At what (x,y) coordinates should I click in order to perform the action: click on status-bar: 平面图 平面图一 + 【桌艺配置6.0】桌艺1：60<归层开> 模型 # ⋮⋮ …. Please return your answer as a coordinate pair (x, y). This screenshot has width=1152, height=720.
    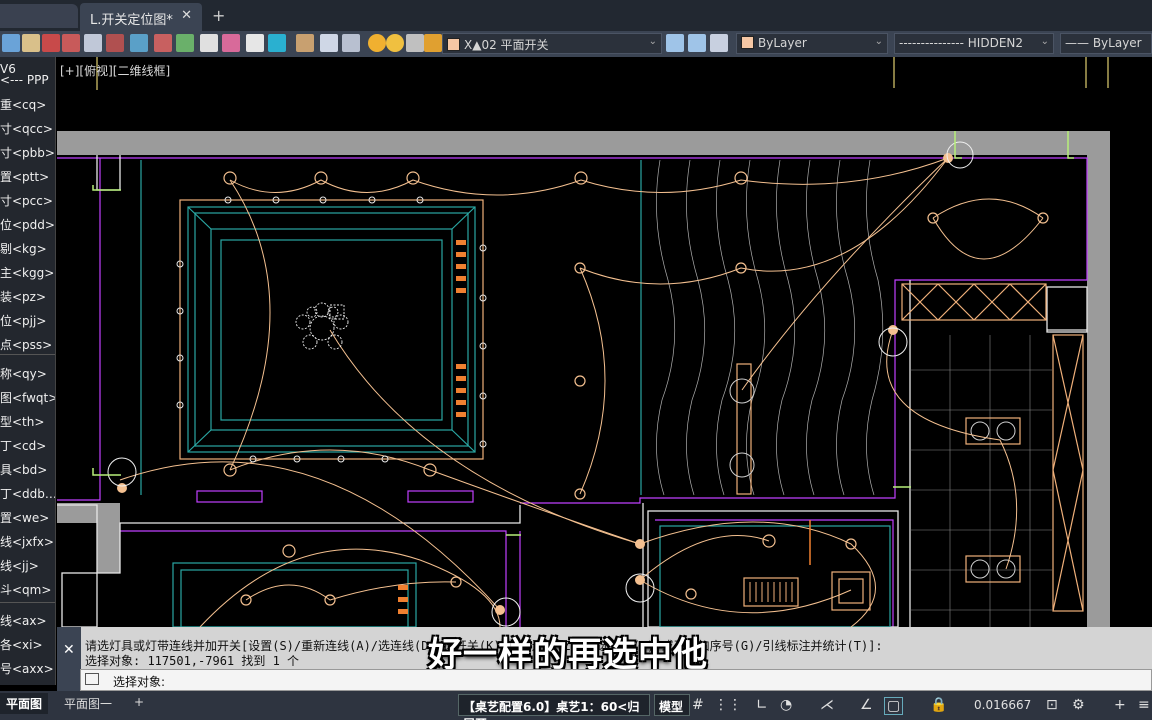
    Looking at the image, I should click on (576, 705).